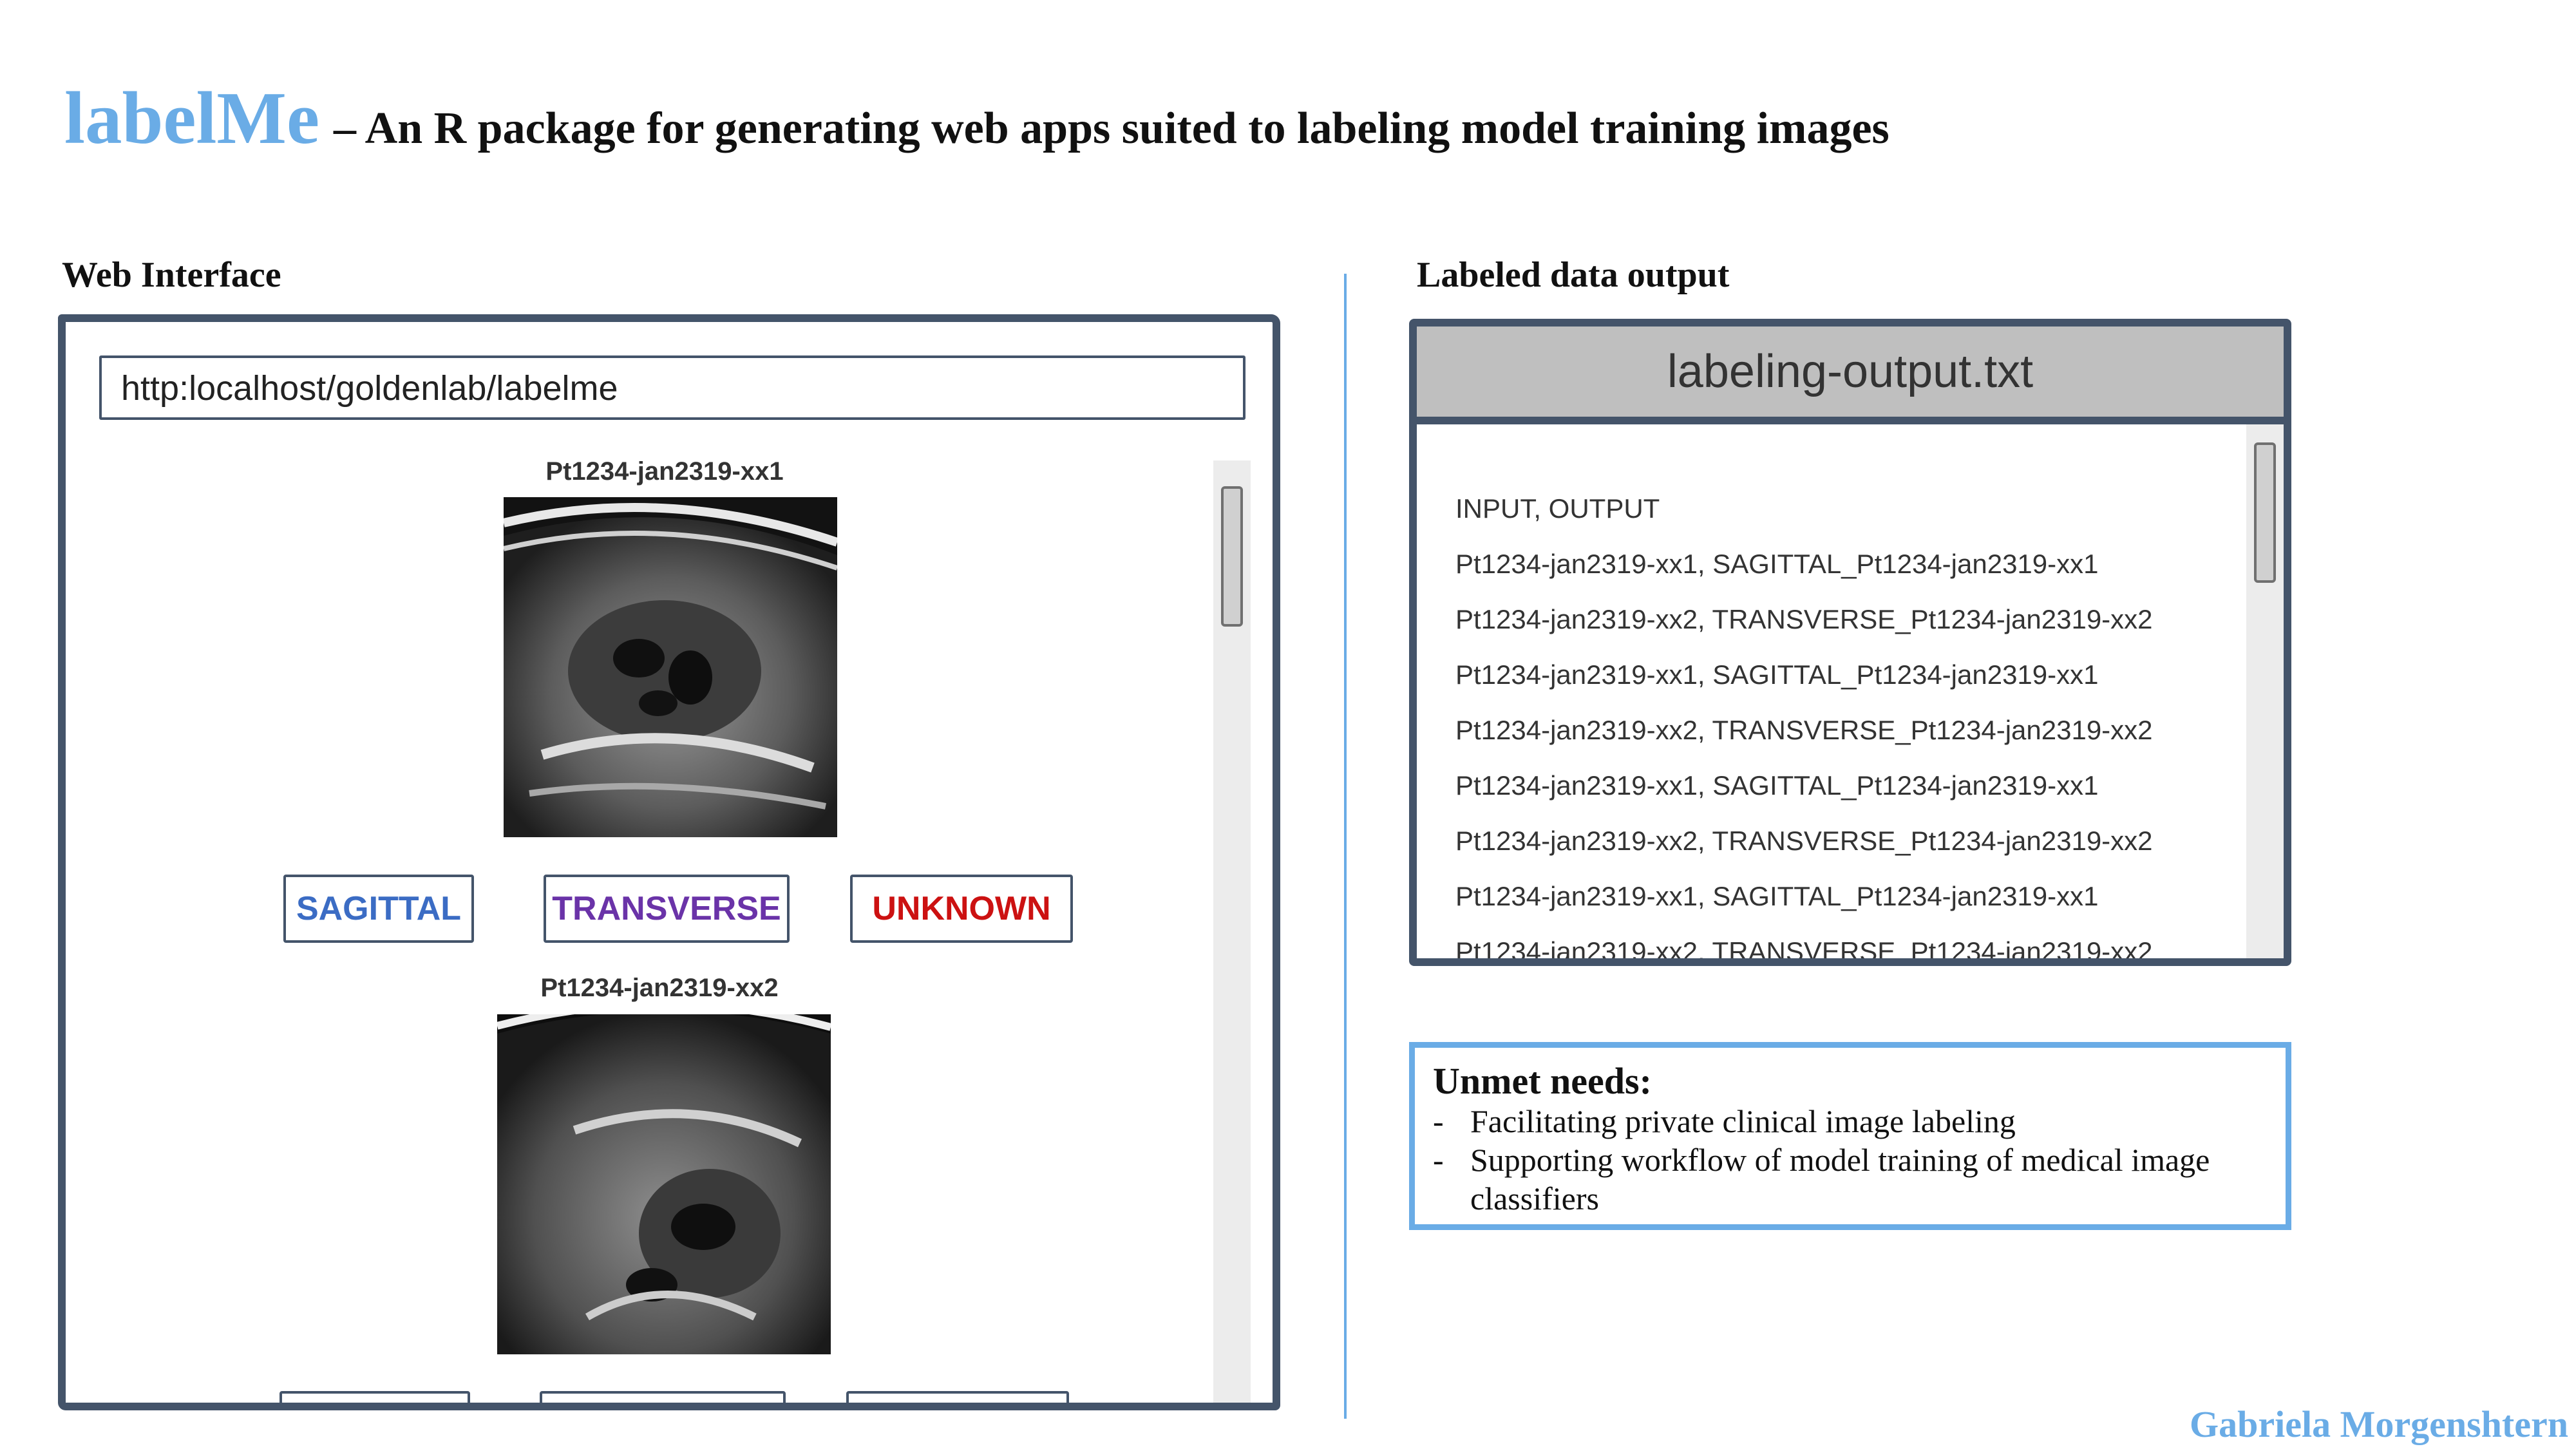  What do you see at coordinates (2265, 691) in the screenshot?
I see `output-scrollbar` at bounding box center [2265, 691].